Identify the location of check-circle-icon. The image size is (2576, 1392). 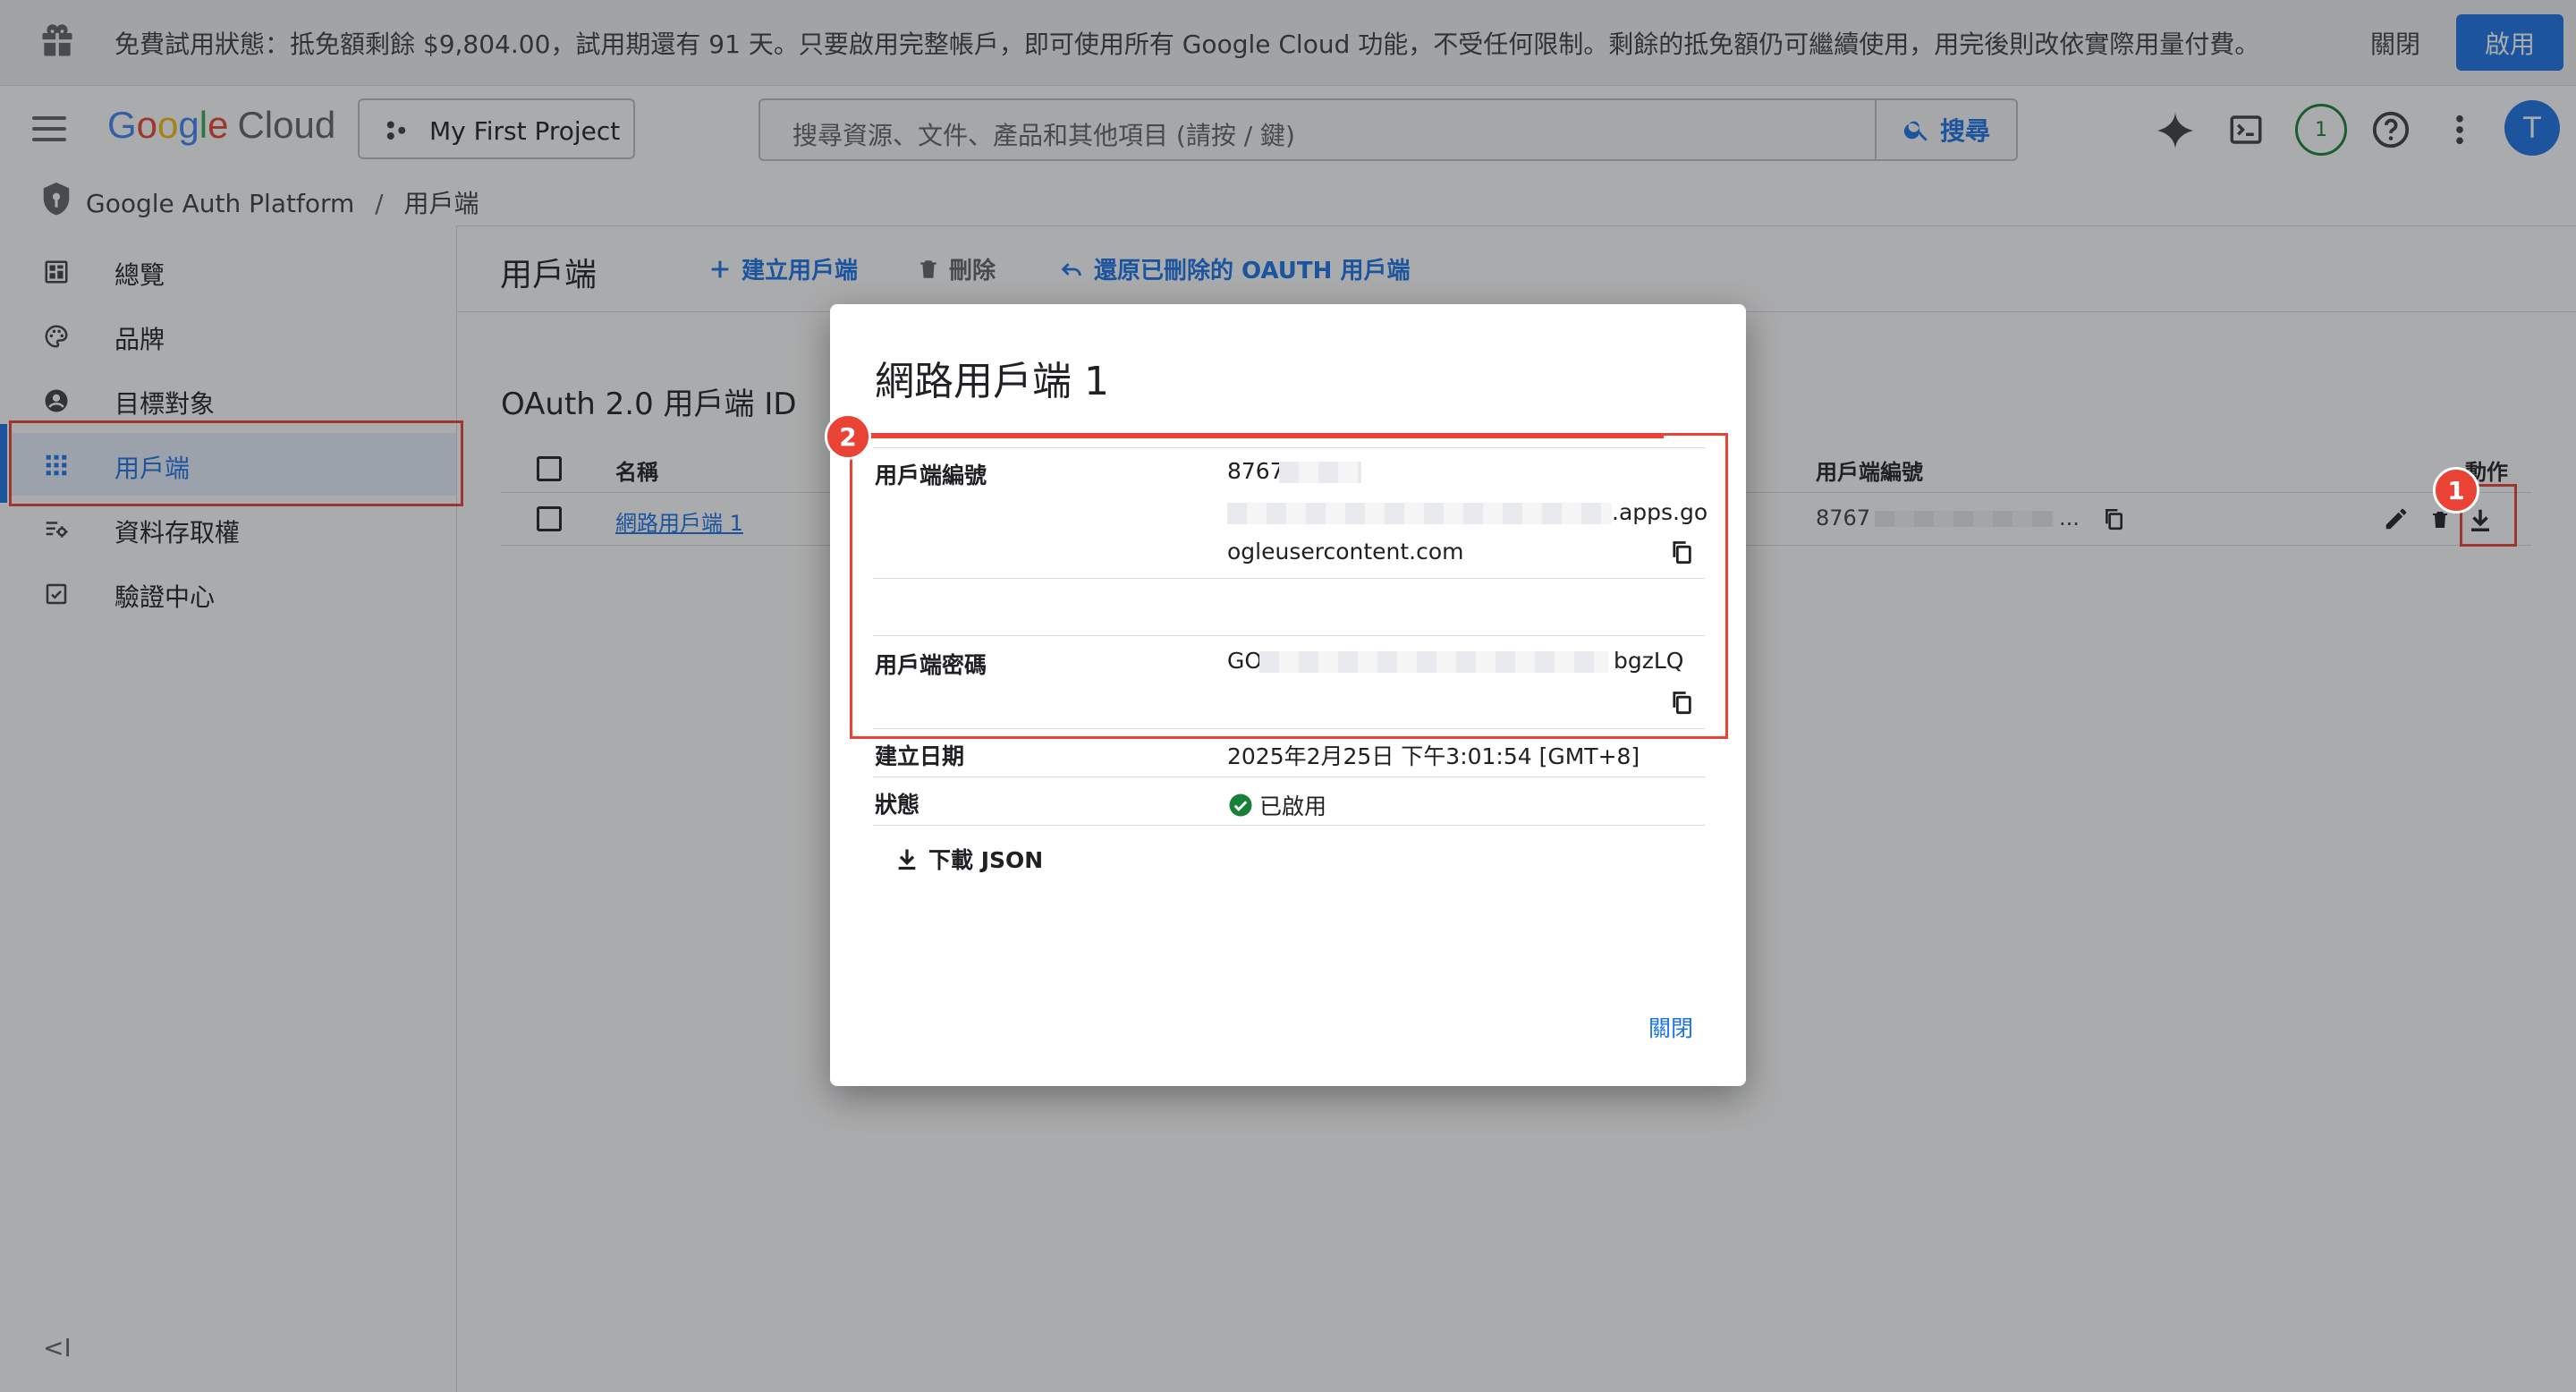
(1240, 805).